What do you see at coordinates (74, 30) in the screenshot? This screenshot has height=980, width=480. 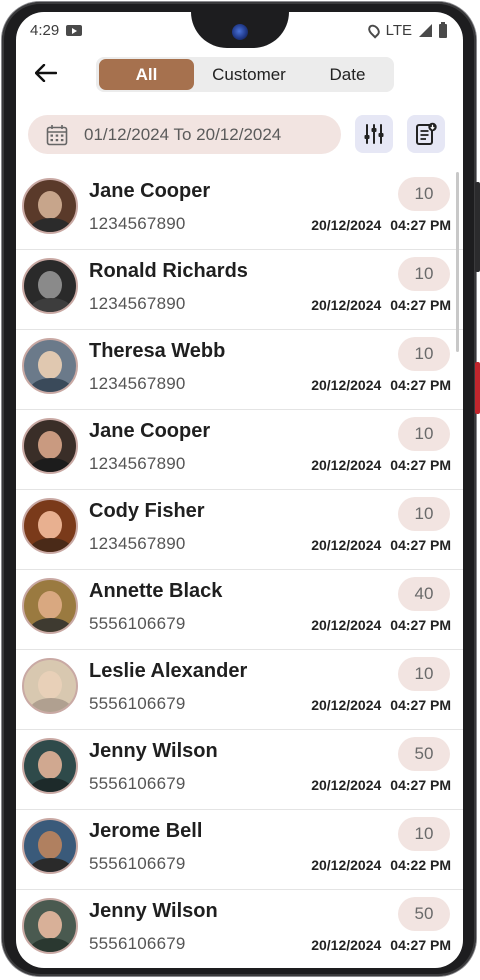 I see `youtube-notification-icon` at bounding box center [74, 30].